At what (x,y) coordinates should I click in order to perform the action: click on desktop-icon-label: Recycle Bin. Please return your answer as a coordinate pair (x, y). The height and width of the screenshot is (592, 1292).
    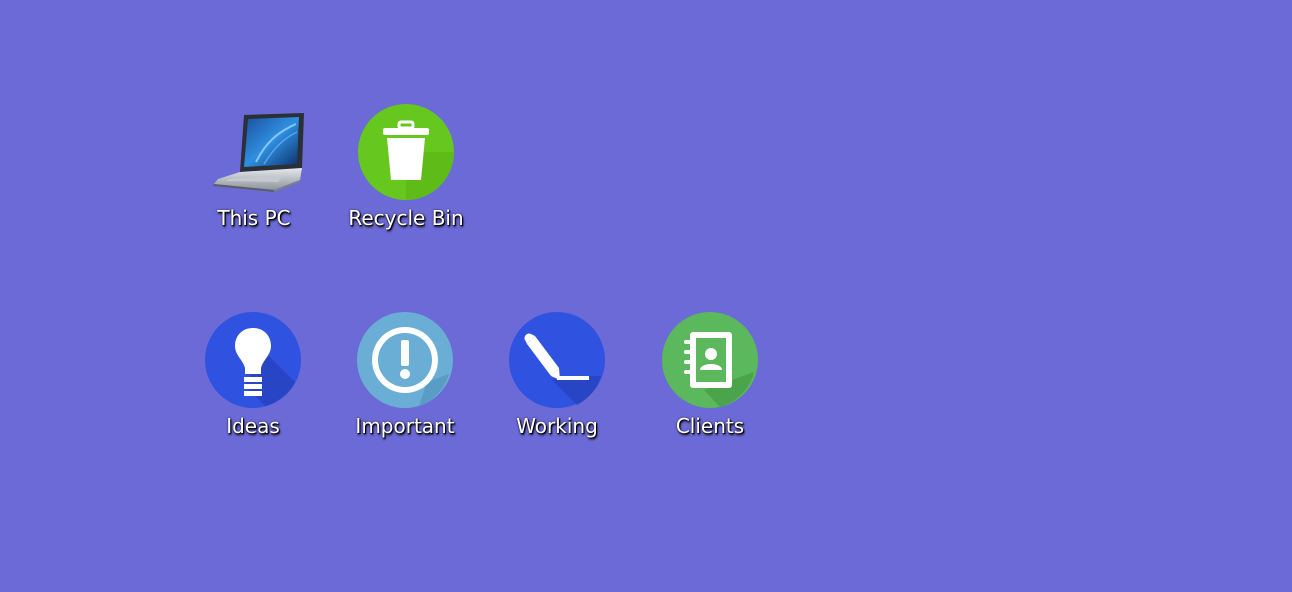
    Looking at the image, I should click on (406, 218).